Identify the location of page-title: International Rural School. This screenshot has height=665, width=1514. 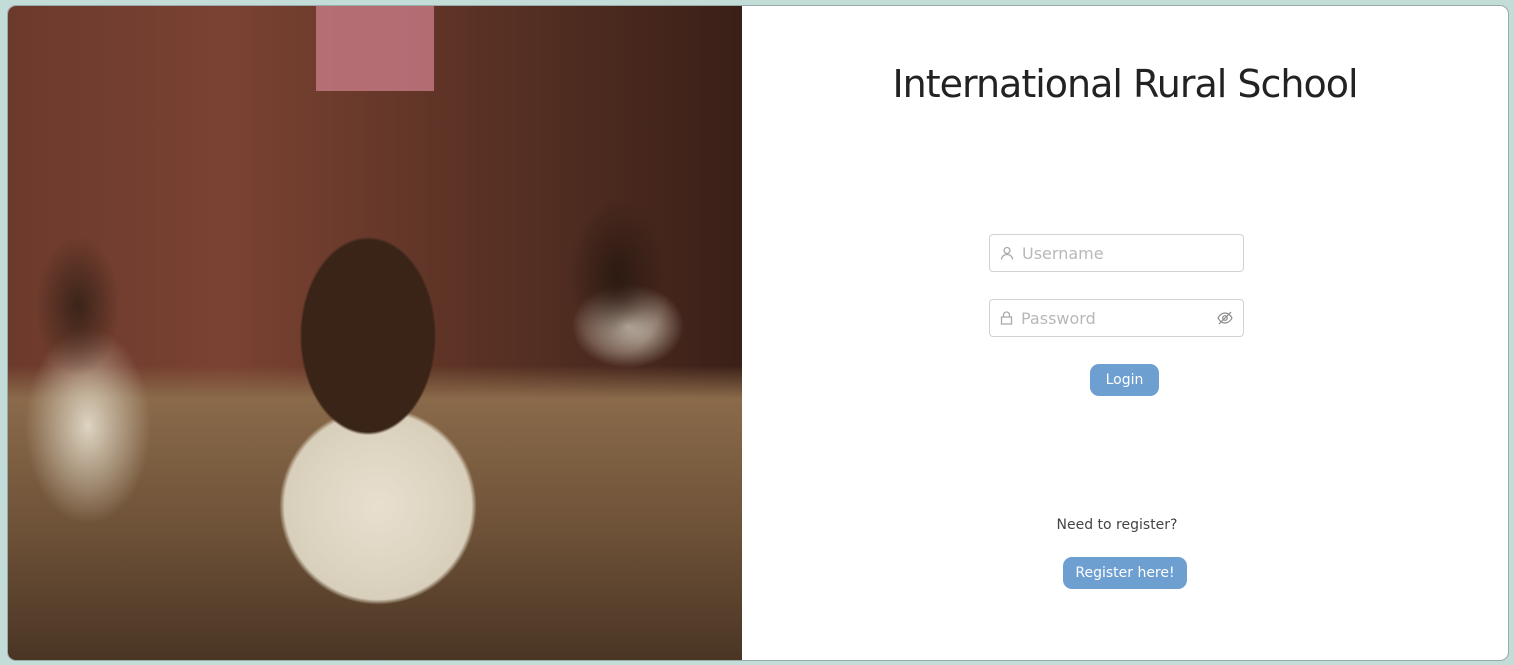
(1125, 84).